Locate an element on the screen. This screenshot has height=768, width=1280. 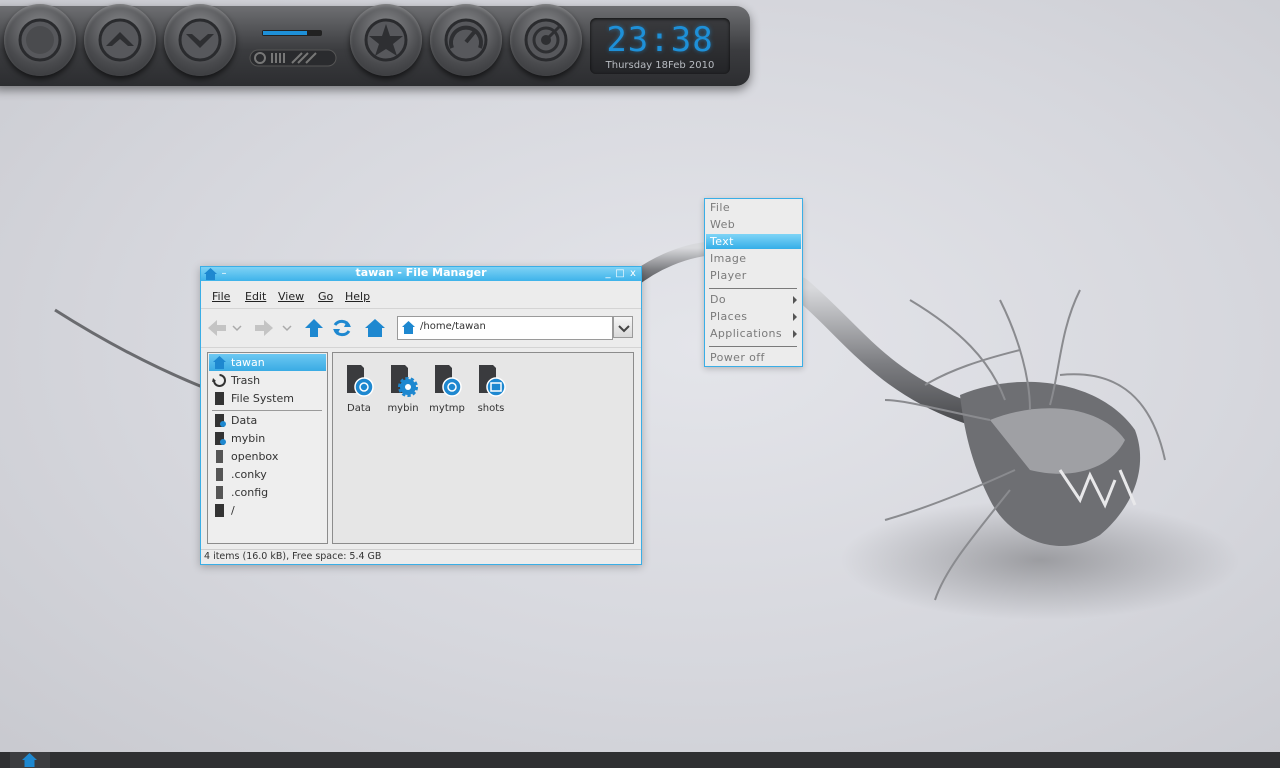
title-bar: – tawan - File Manager _ □ x is located at coordinates (421, 273).